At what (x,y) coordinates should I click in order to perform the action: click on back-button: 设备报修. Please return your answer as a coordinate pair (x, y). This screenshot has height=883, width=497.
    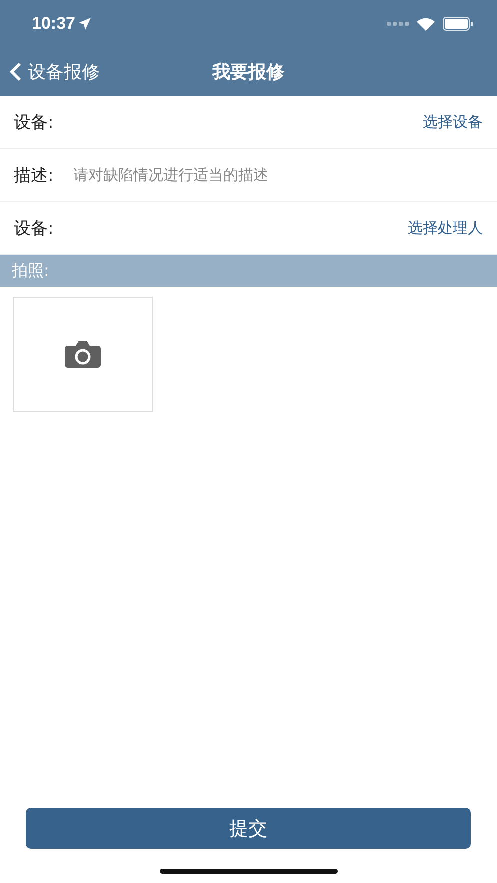
    Looking at the image, I should click on (55, 72).